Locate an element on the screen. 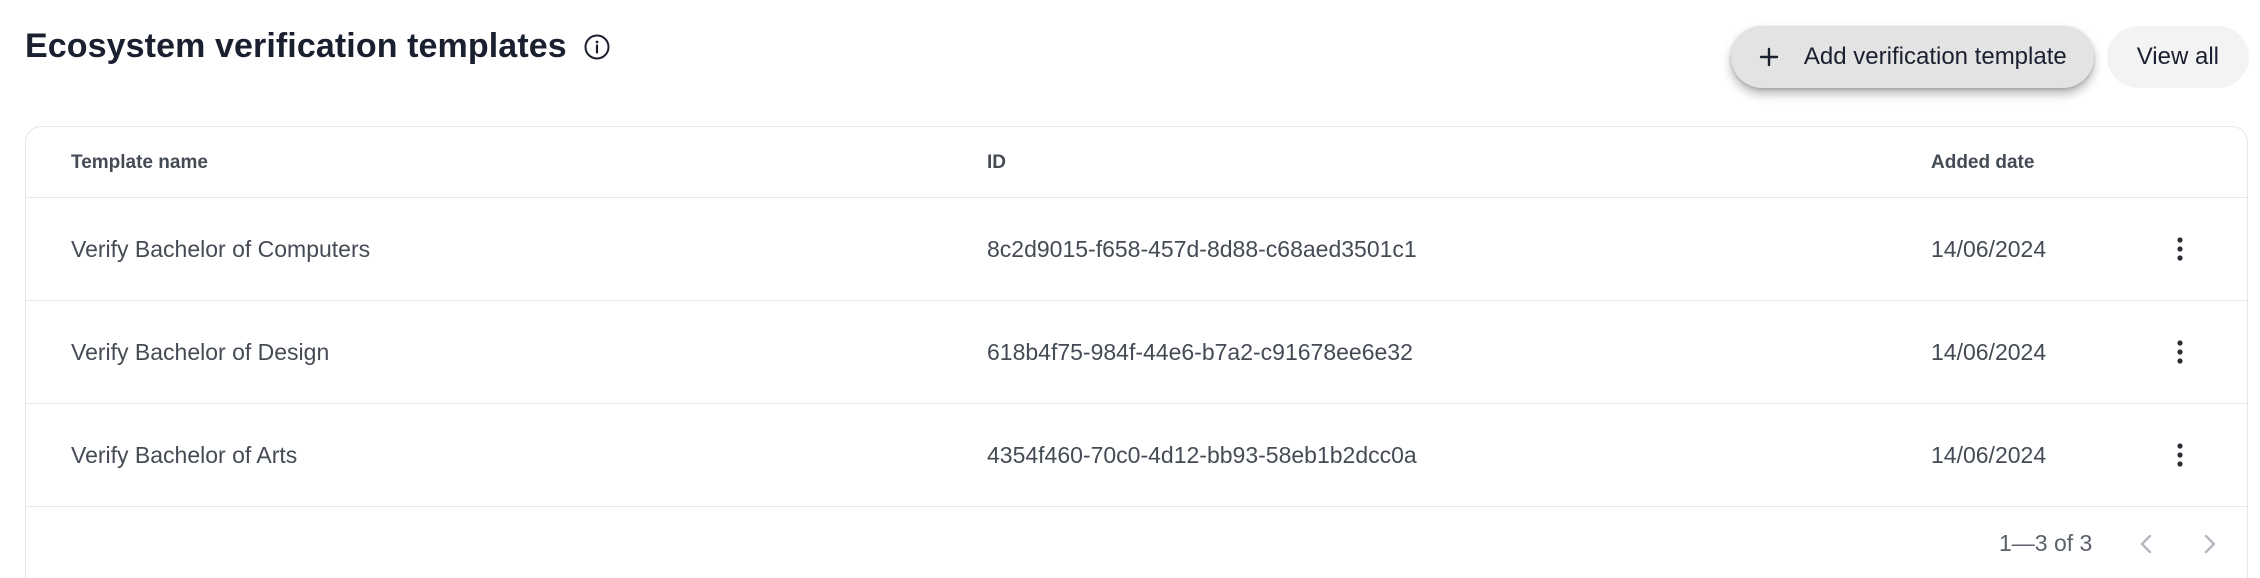  template-id-cell: 8c2d9015-f658-457d-8d88-c68aed3501c1 is located at coordinates (1202, 249).